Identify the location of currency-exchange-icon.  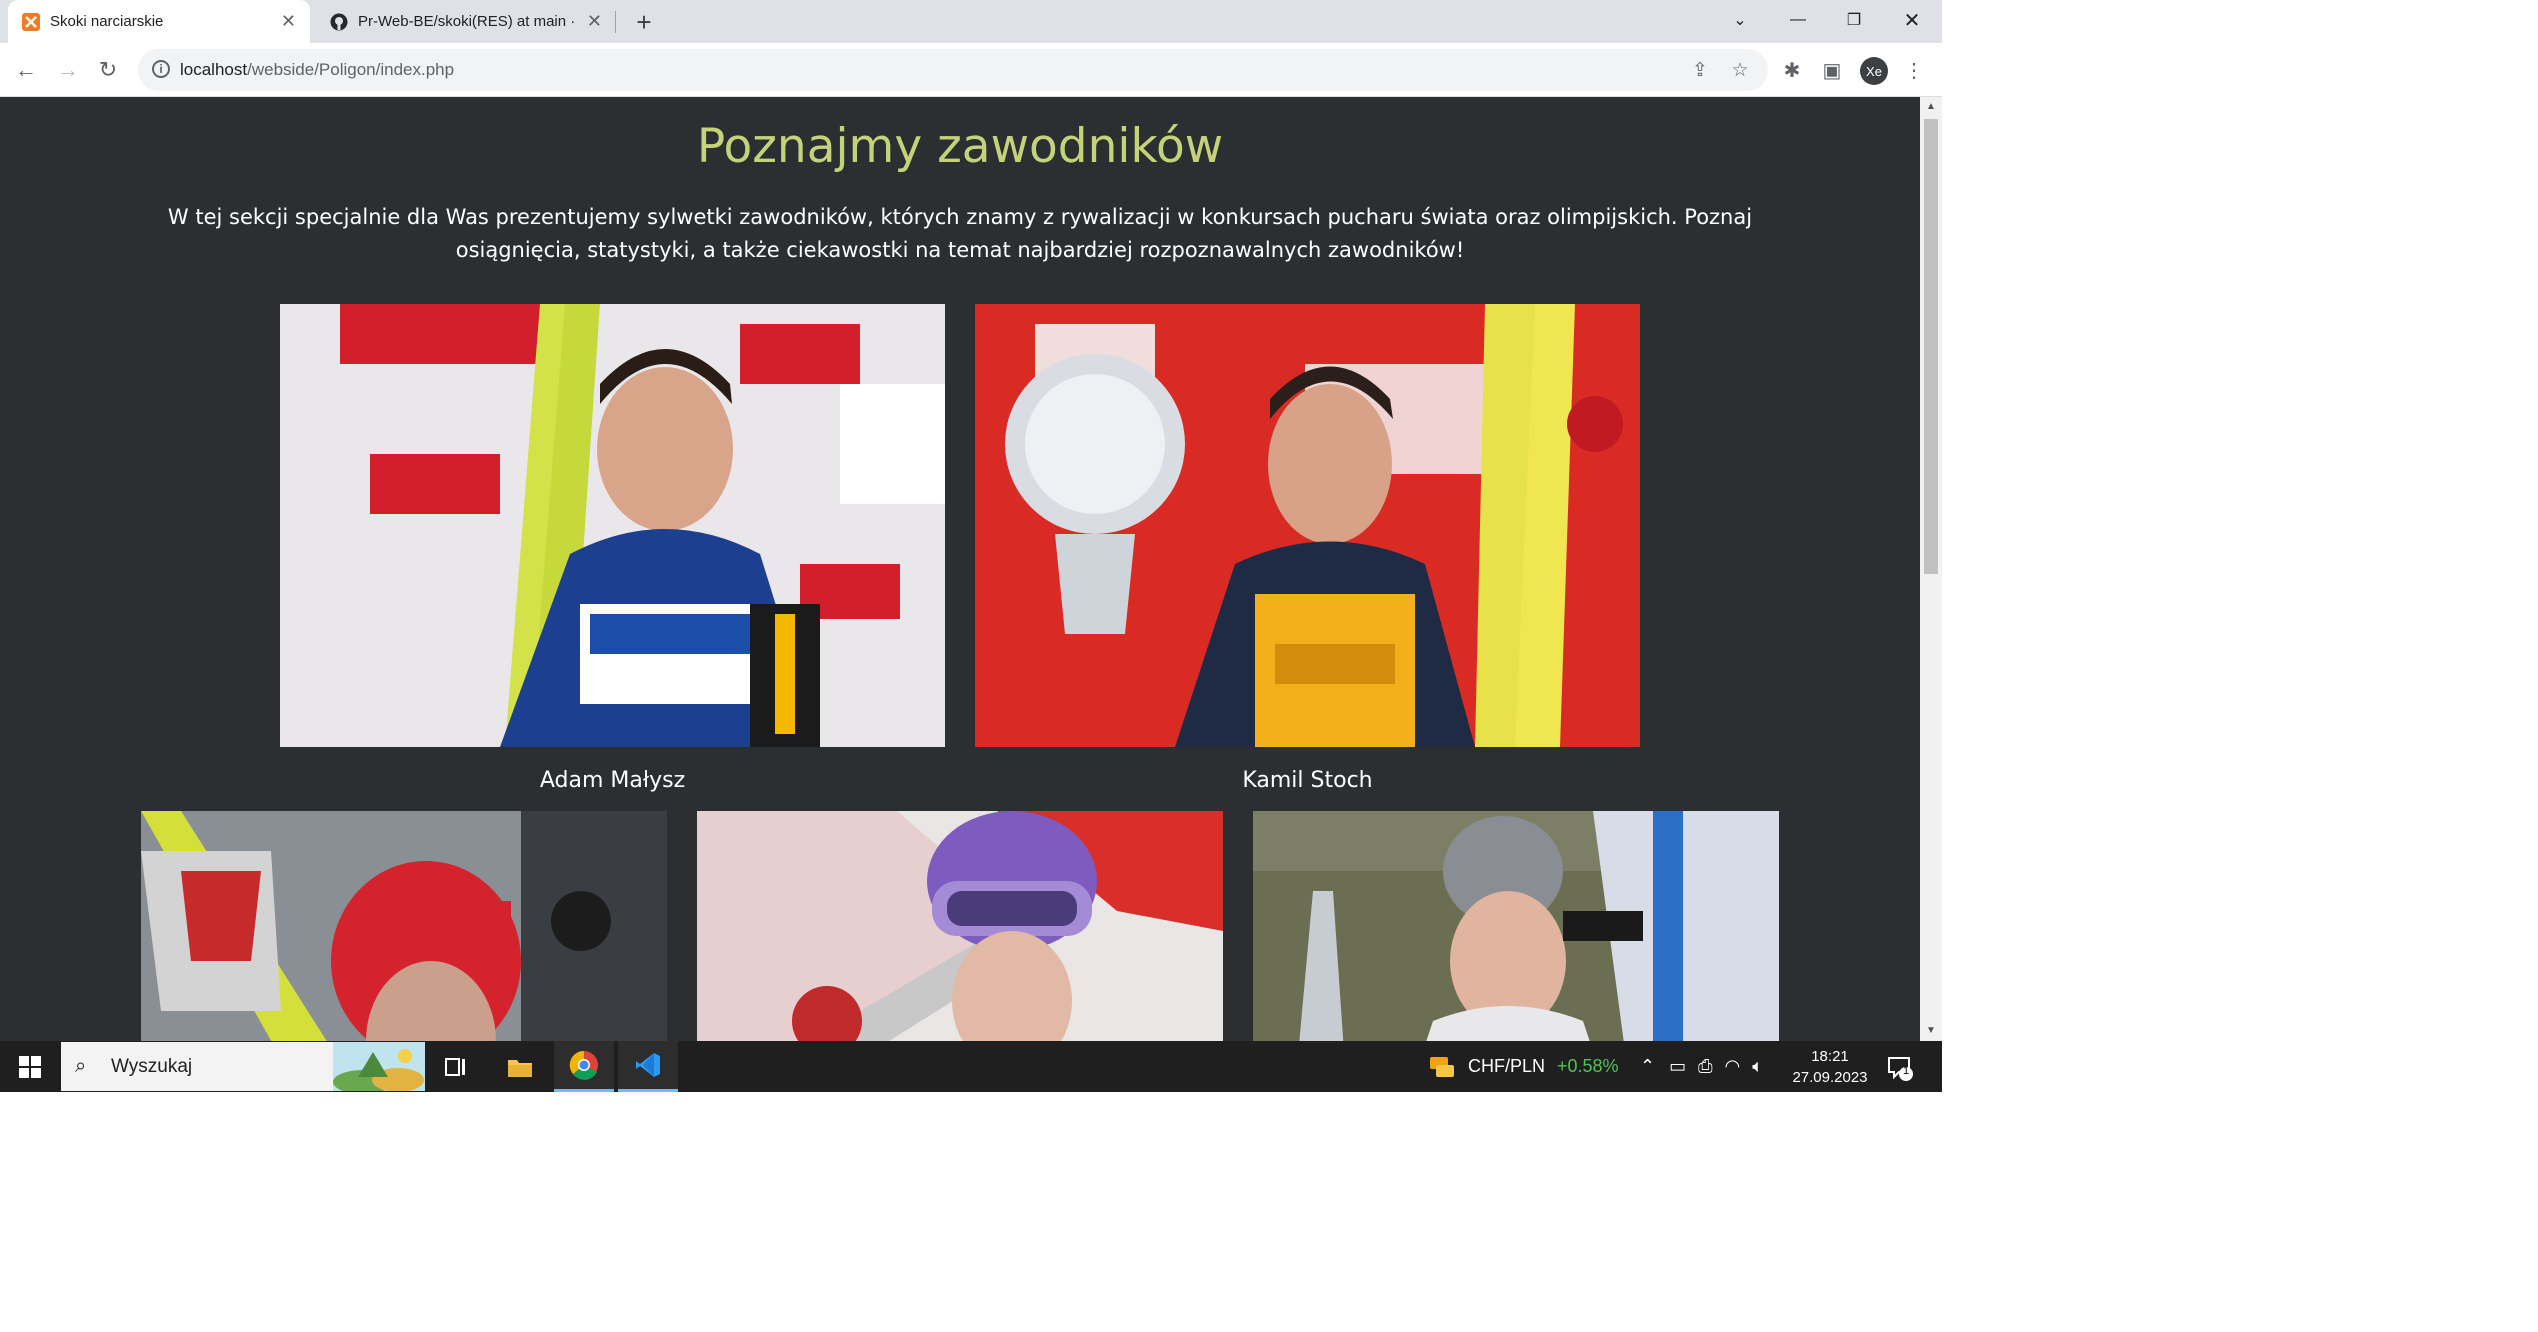
(1442, 1066).